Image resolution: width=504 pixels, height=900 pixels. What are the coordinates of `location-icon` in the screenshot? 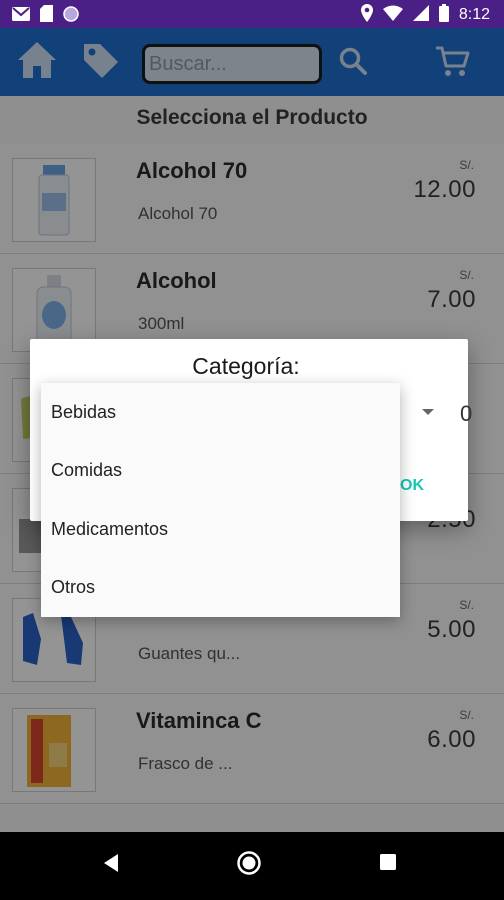 It's located at (366, 15).